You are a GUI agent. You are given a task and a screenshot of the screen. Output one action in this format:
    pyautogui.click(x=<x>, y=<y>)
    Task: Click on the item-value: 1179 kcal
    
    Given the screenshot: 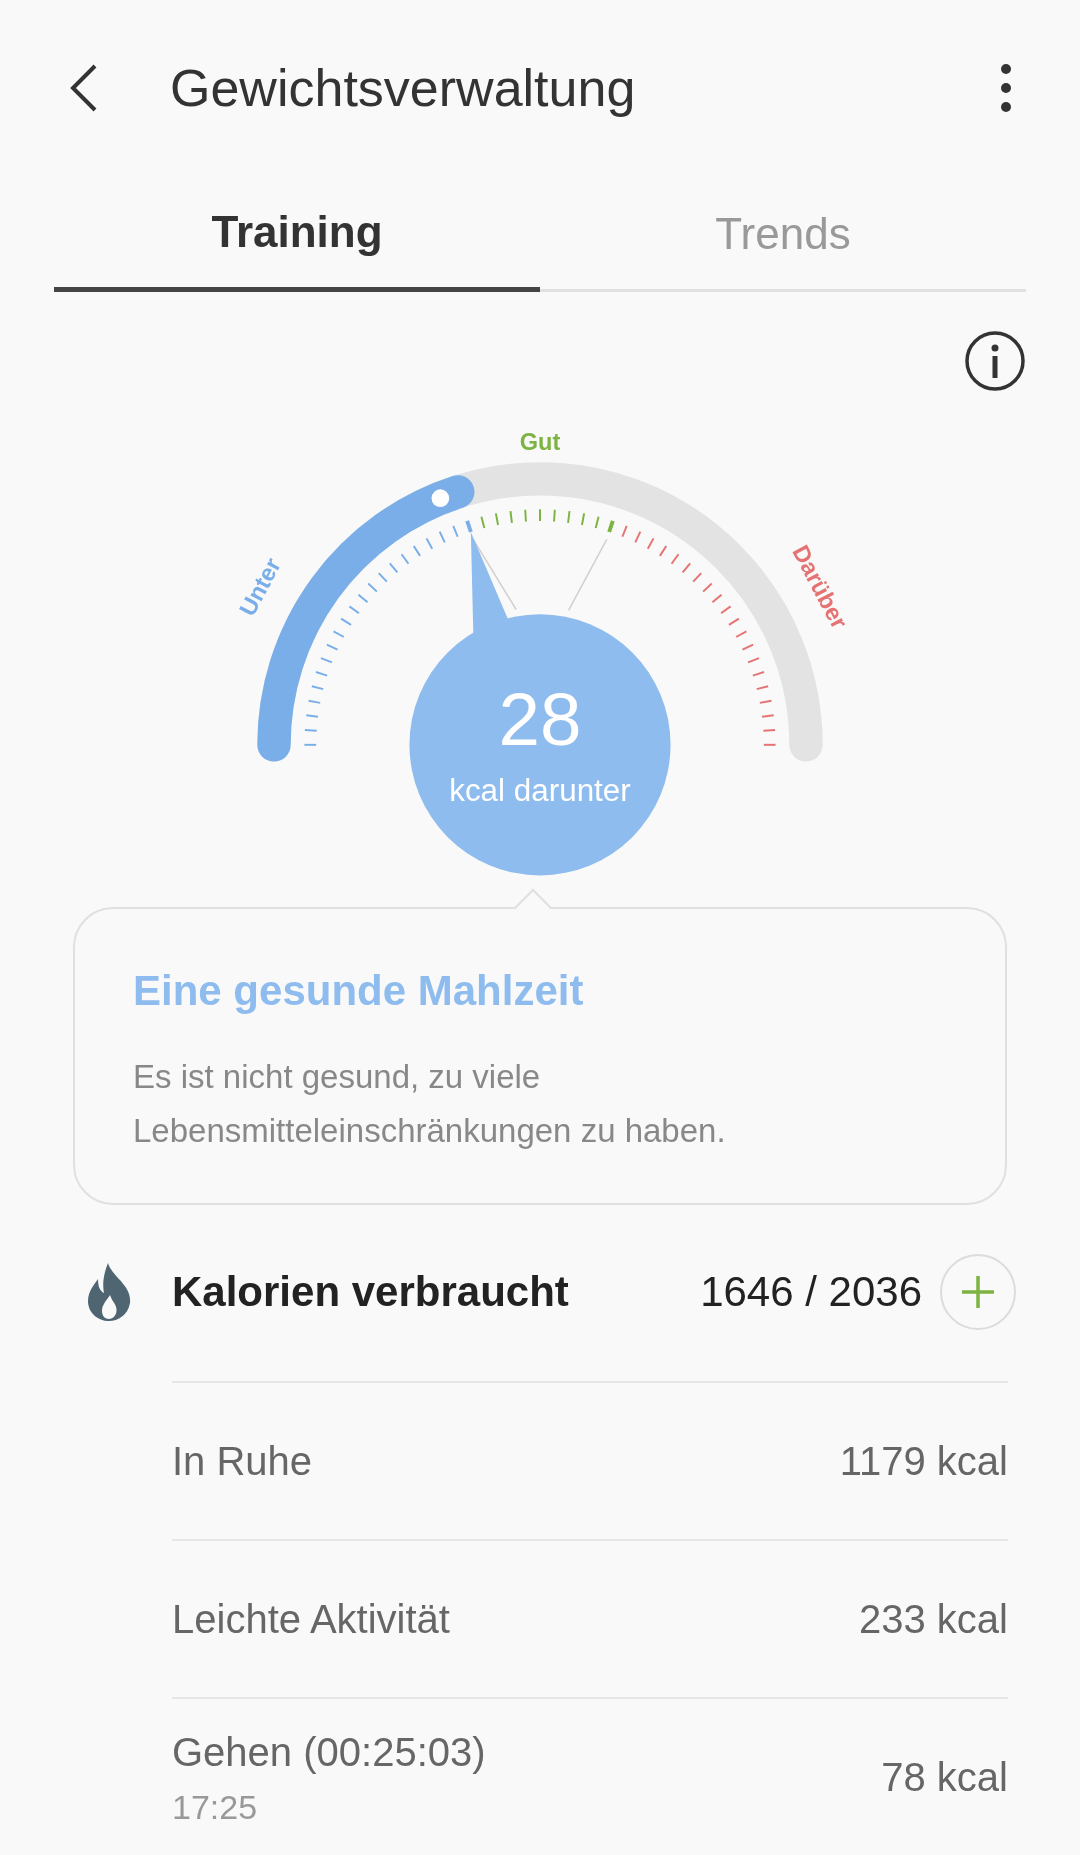 What is the action you would take?
    pyautogui.click(x=923, y=1461)
    